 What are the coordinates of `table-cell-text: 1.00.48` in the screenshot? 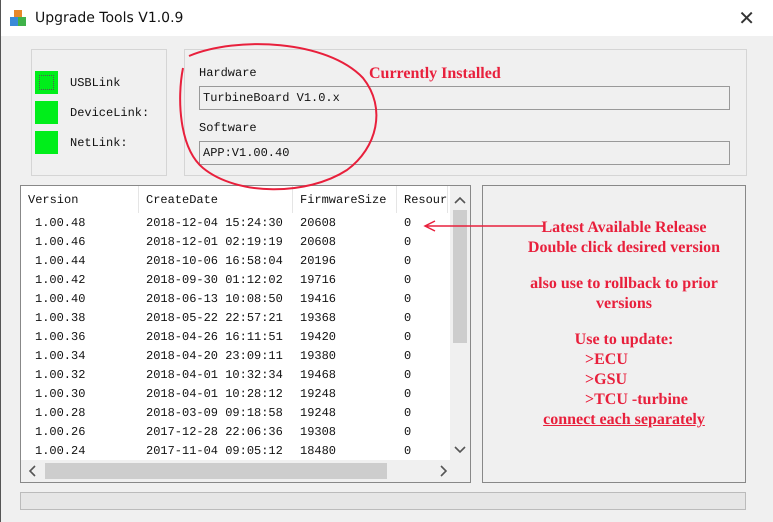 It's located at (60, 223).